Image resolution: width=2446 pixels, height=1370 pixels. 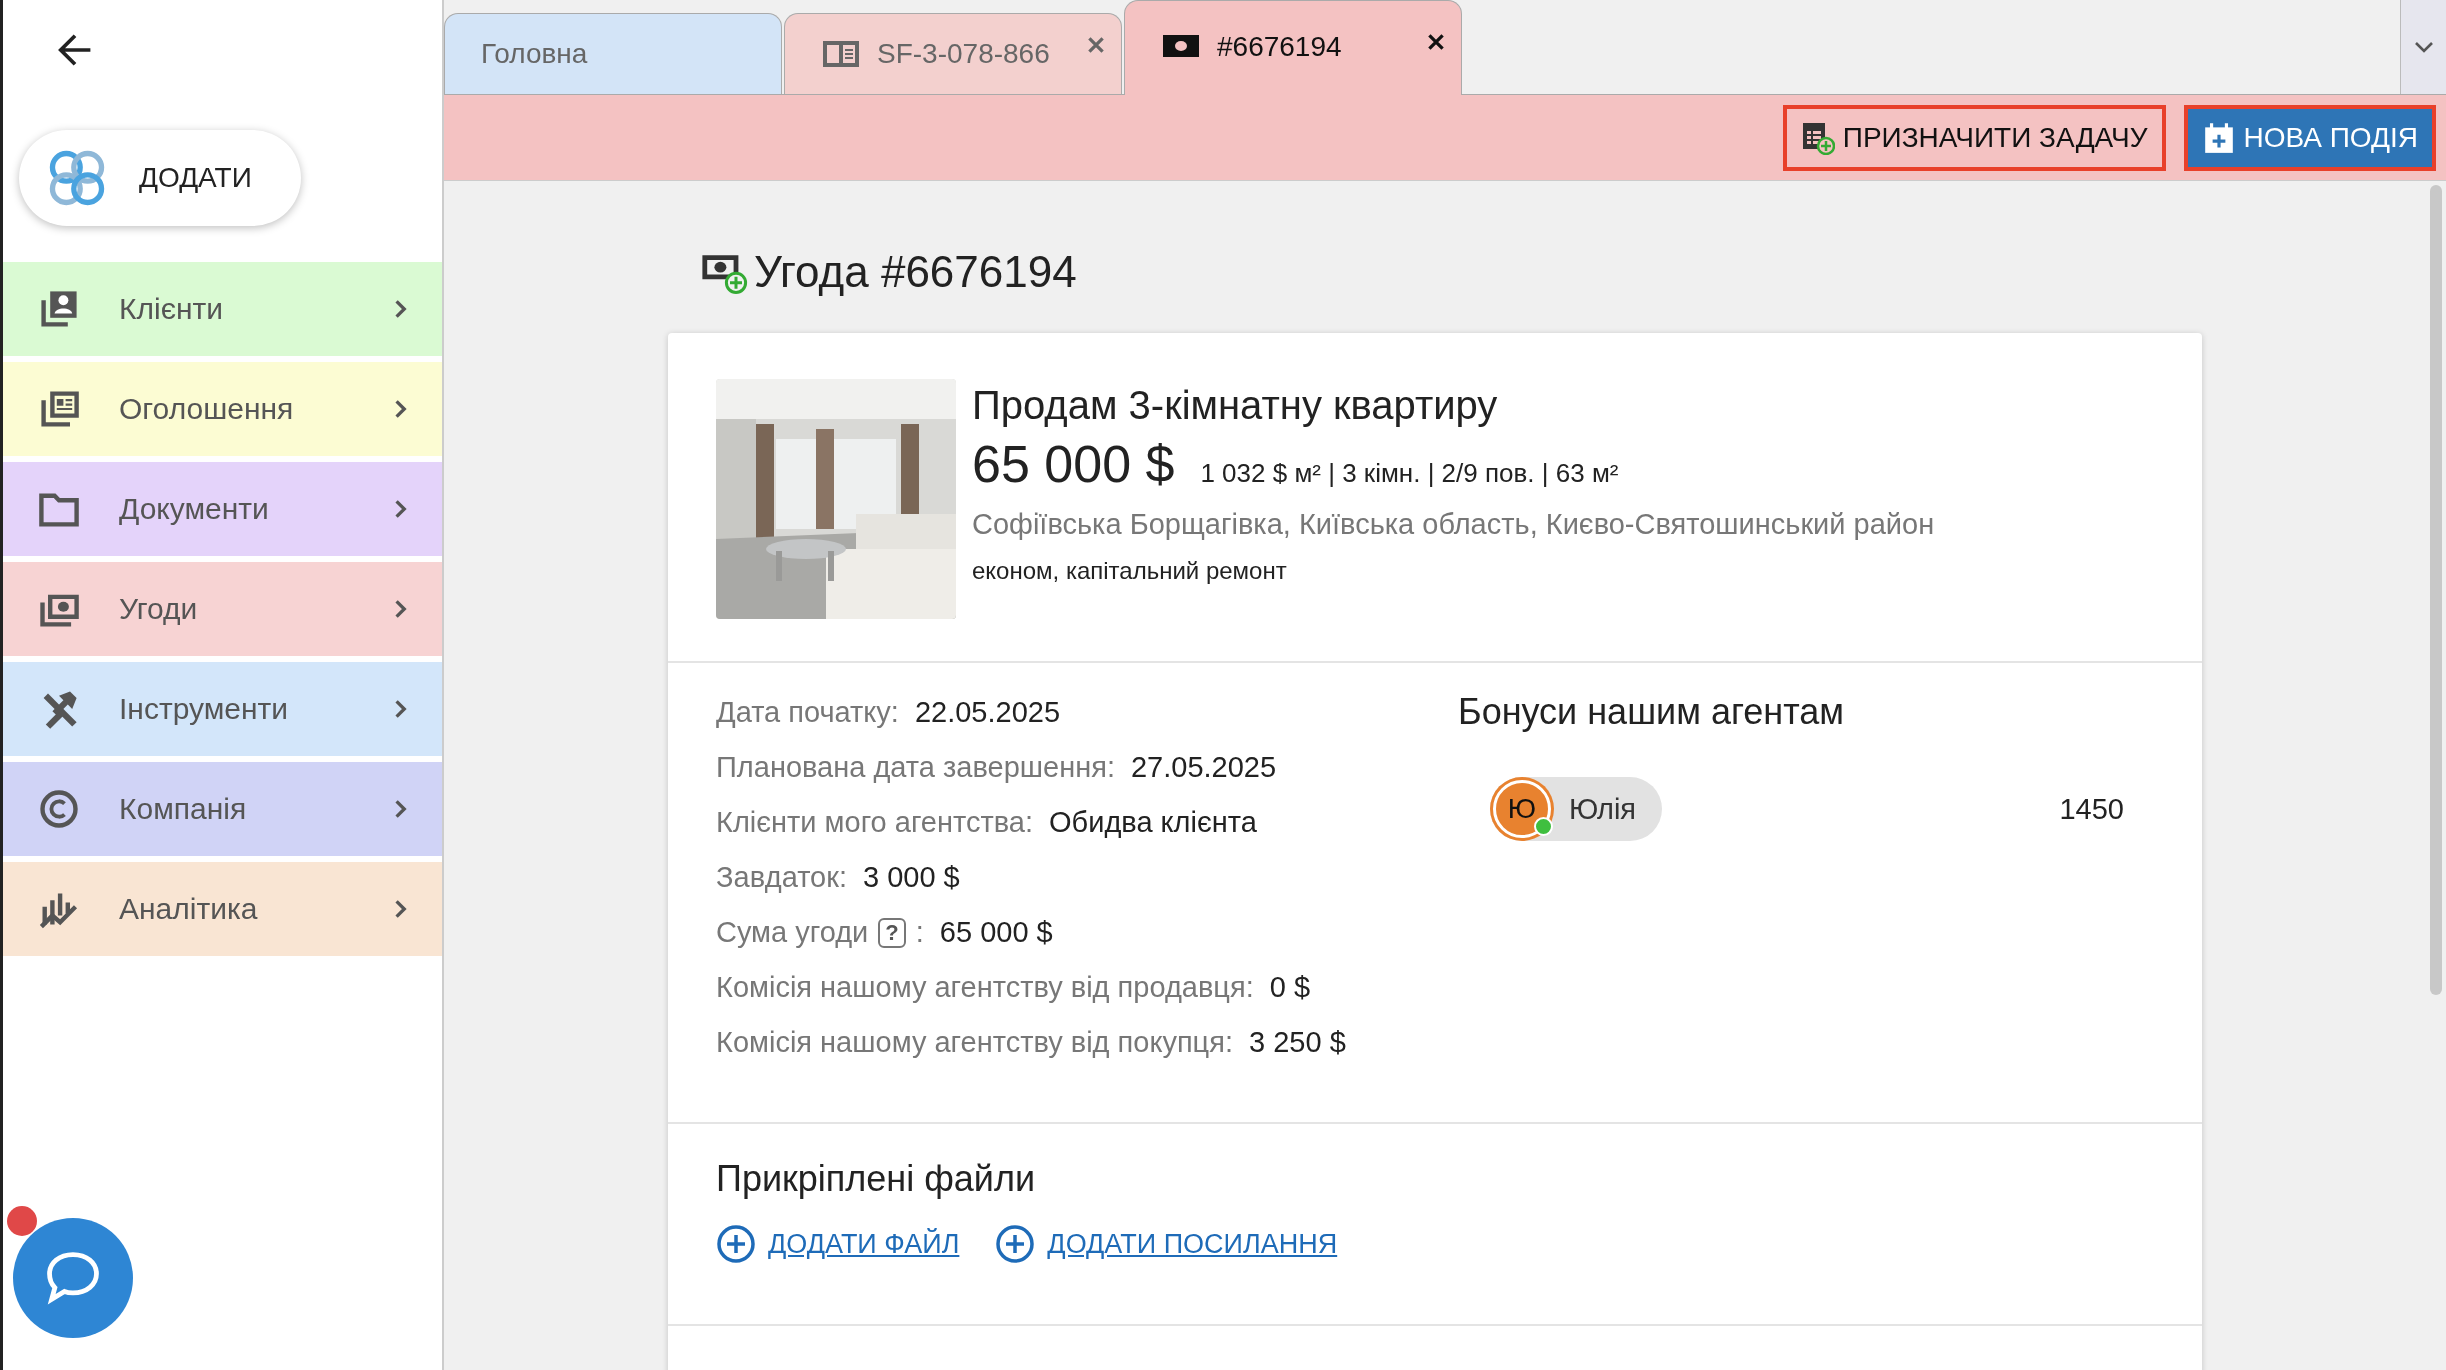 I want to click on field-label: :, so click(x=919, y=932).